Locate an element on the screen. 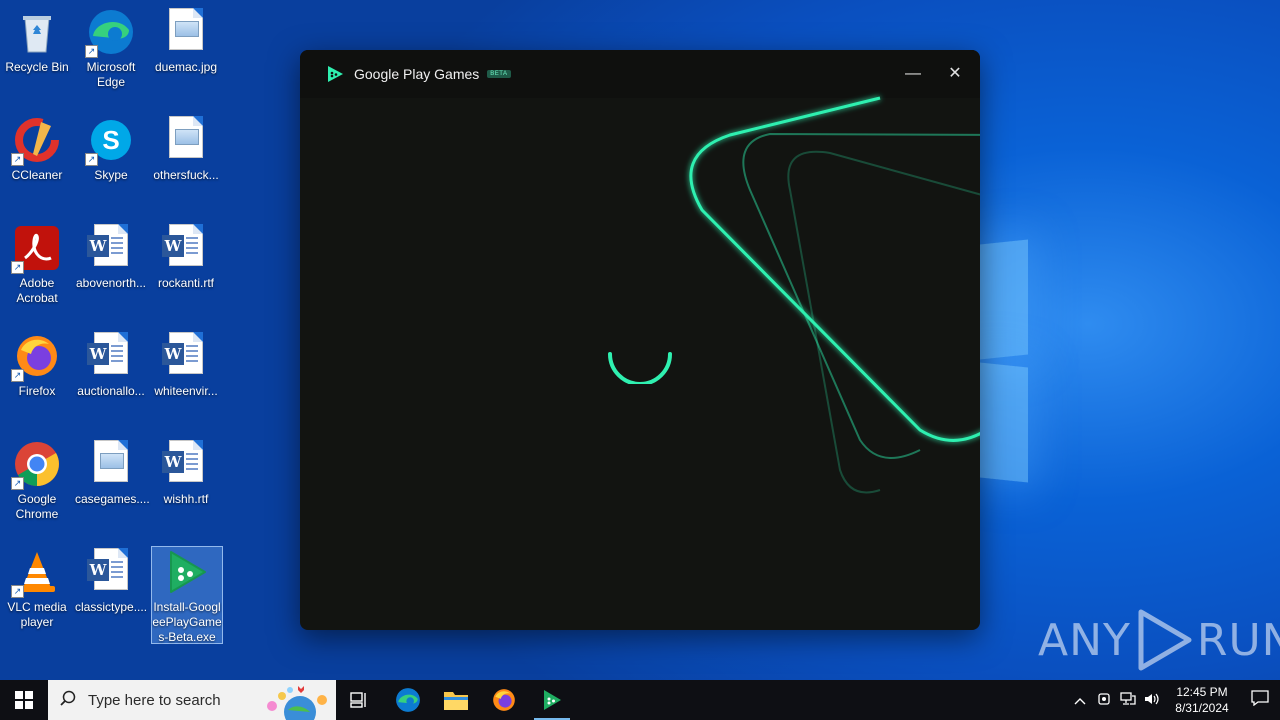  taskbar-search-box: Type here to search is located at coordinates (192, 700).